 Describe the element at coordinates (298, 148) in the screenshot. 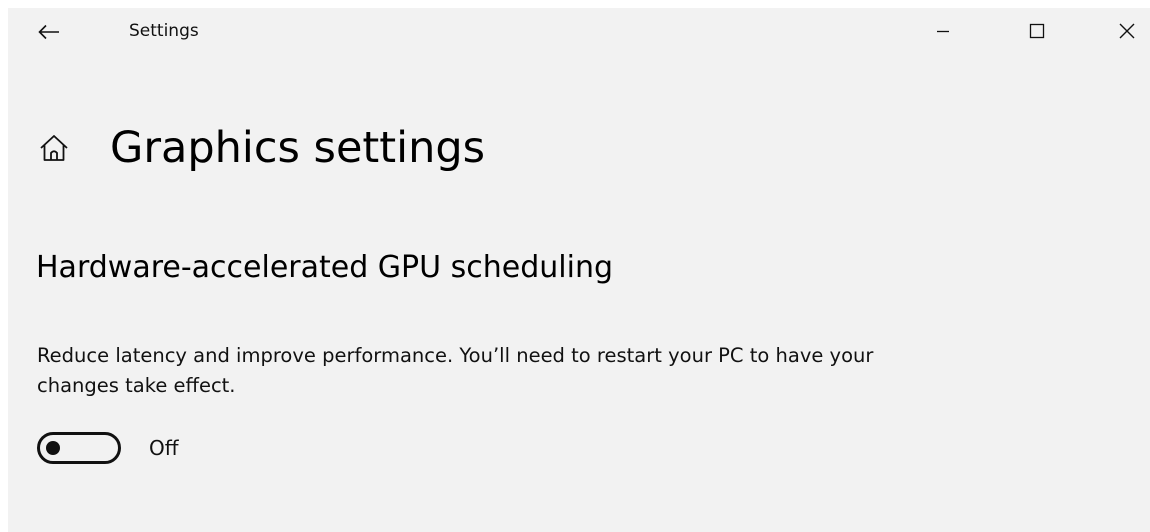

I see `page-title: Graphics settings` at that location.